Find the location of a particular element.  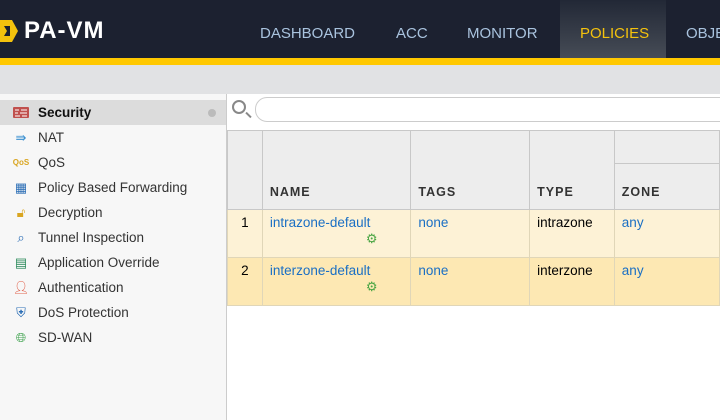

nat-arrow-icon: ⇛ is located at coordinates (21, 137).